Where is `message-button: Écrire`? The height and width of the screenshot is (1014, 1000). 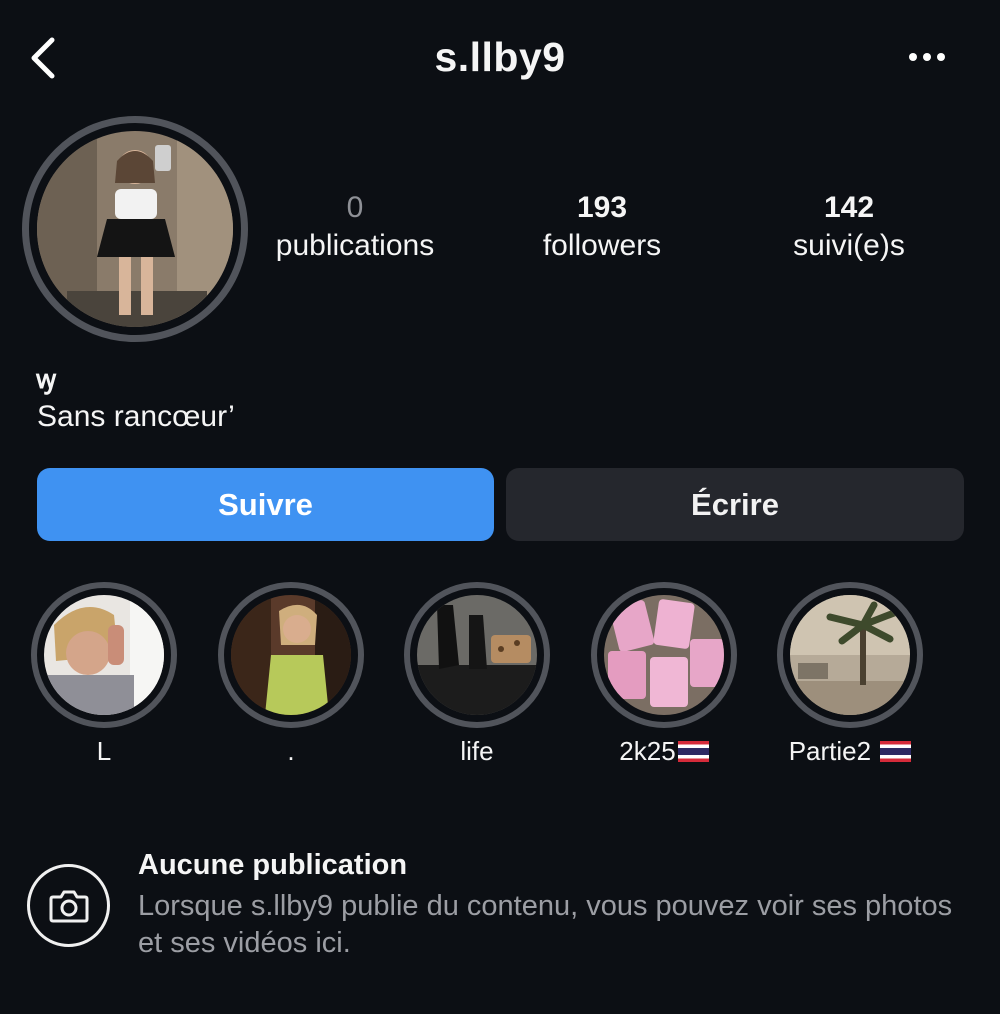 message-button: Écrire is located at coordinates (735, 504).